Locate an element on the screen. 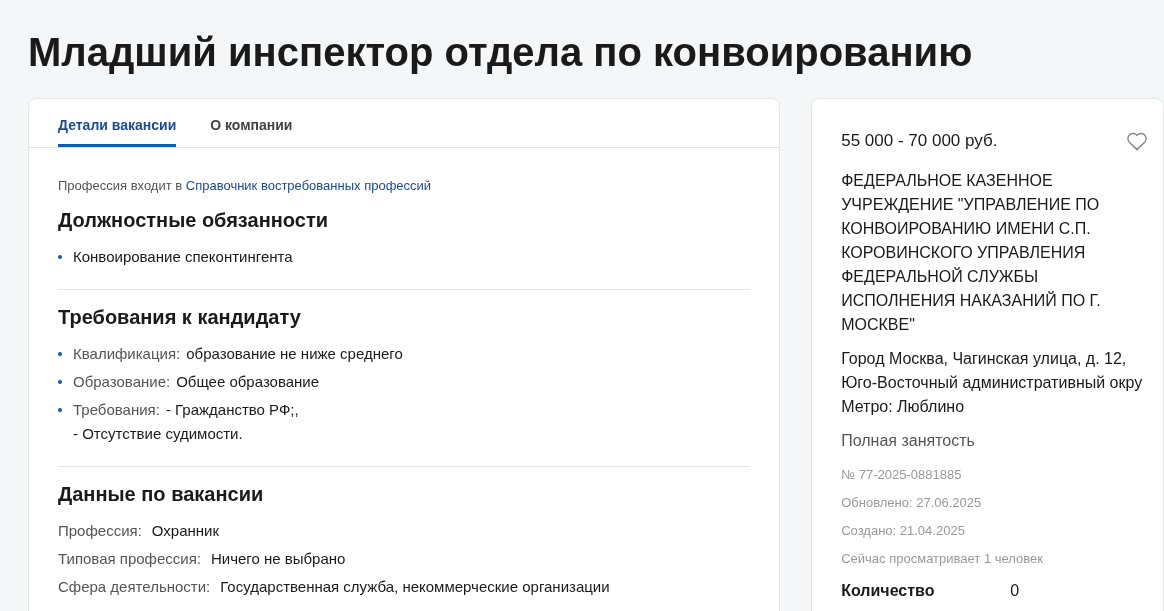 The image size is (1164, 611). meta-info: Создано: 21.04.2025 is located at coordinates (903, 531).